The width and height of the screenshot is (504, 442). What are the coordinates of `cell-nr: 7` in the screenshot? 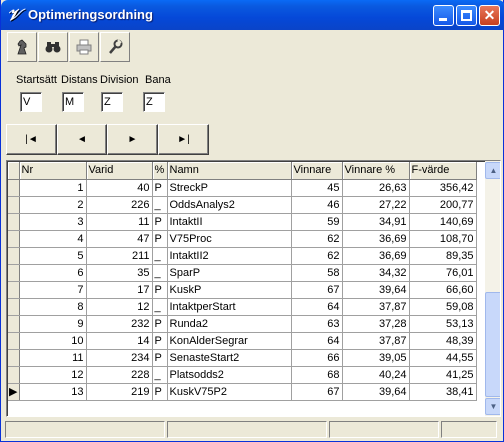 It's located at (53, 290).